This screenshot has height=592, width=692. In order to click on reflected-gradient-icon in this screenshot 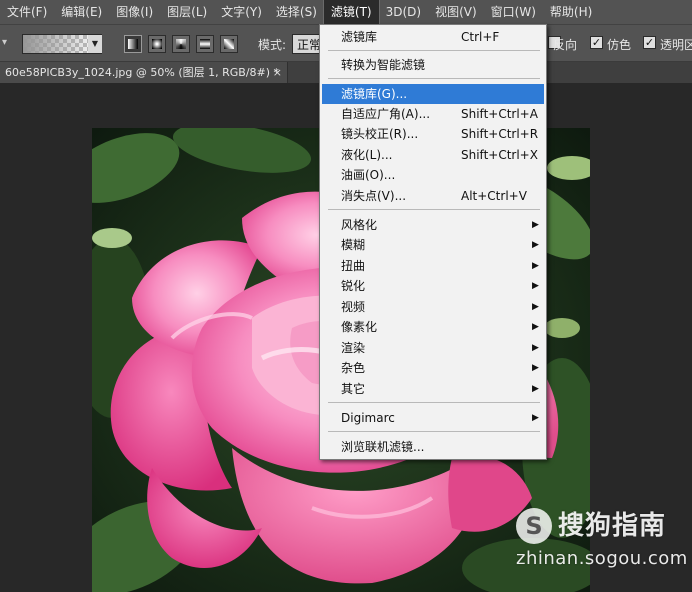, I will do `click(205, 44)`.